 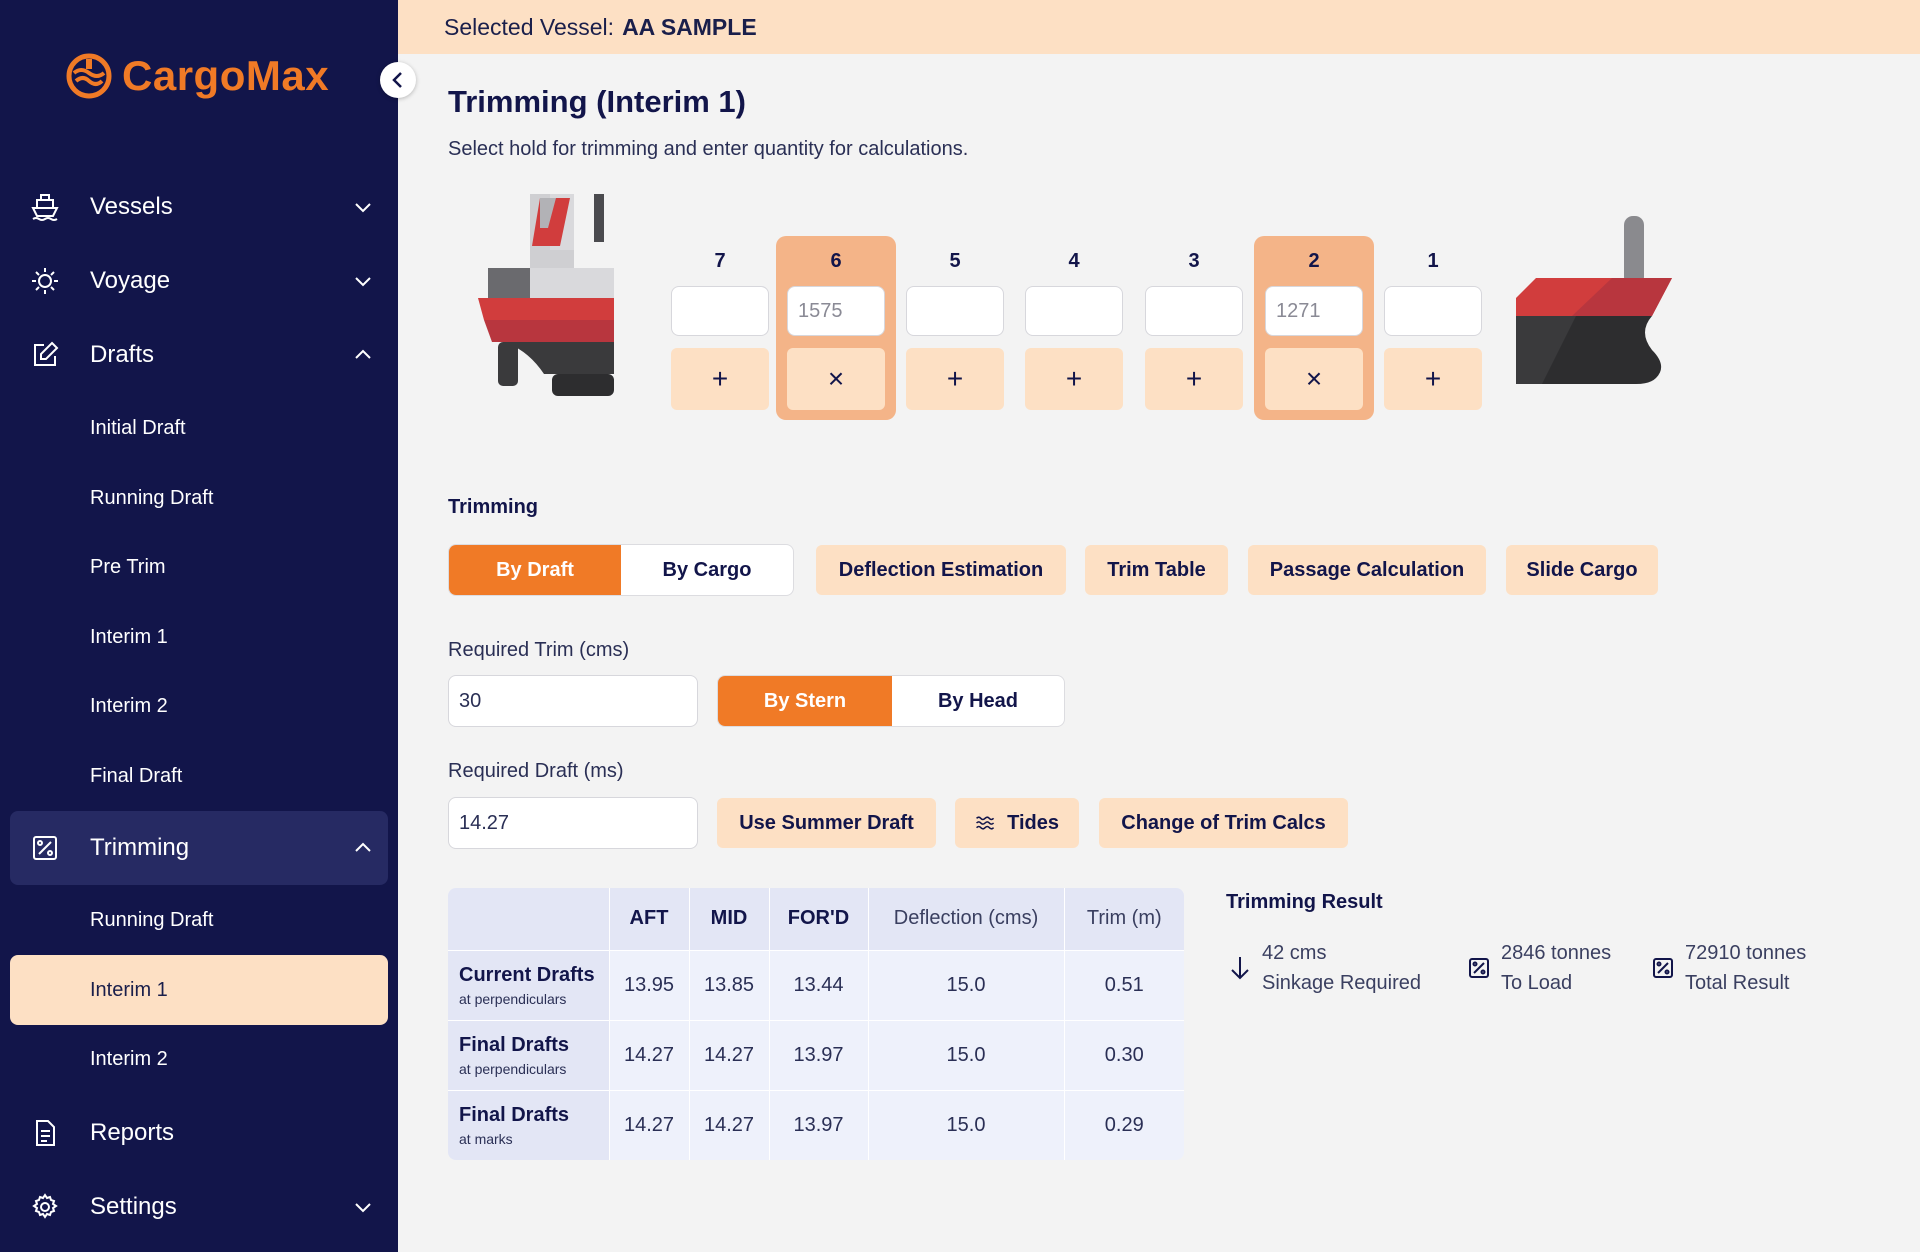 I want to click on sidebar-collapse-button, so click(x=398, y=80).